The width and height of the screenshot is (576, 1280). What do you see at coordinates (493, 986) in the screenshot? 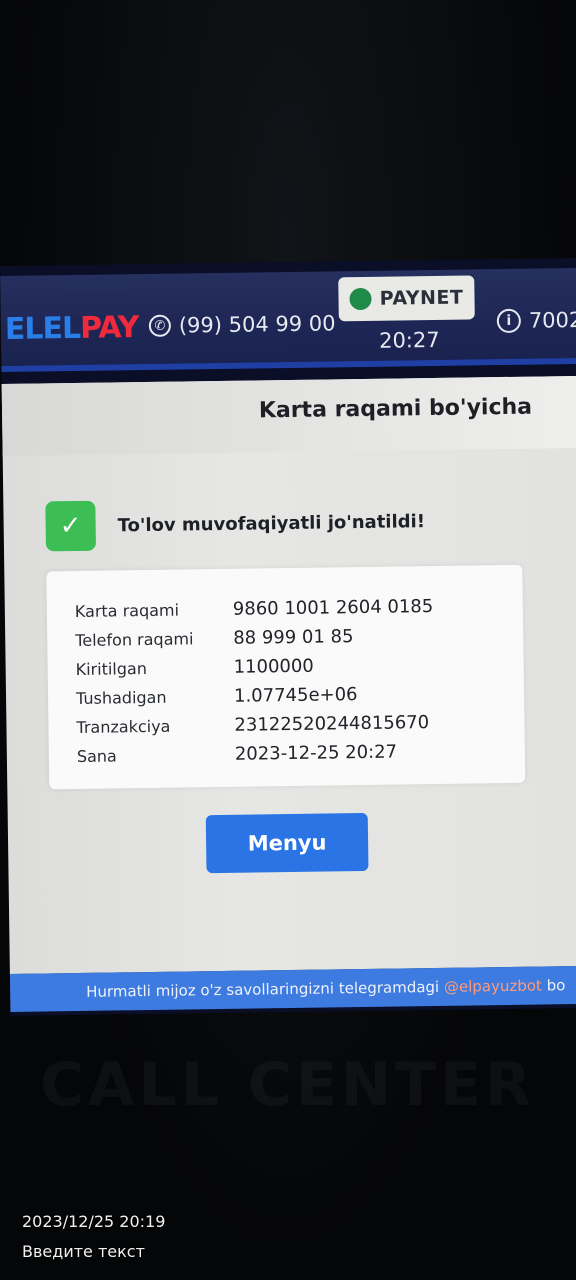
I see `telegram-handle-link: @elpayuzbot` at bounding box center [493, 986].